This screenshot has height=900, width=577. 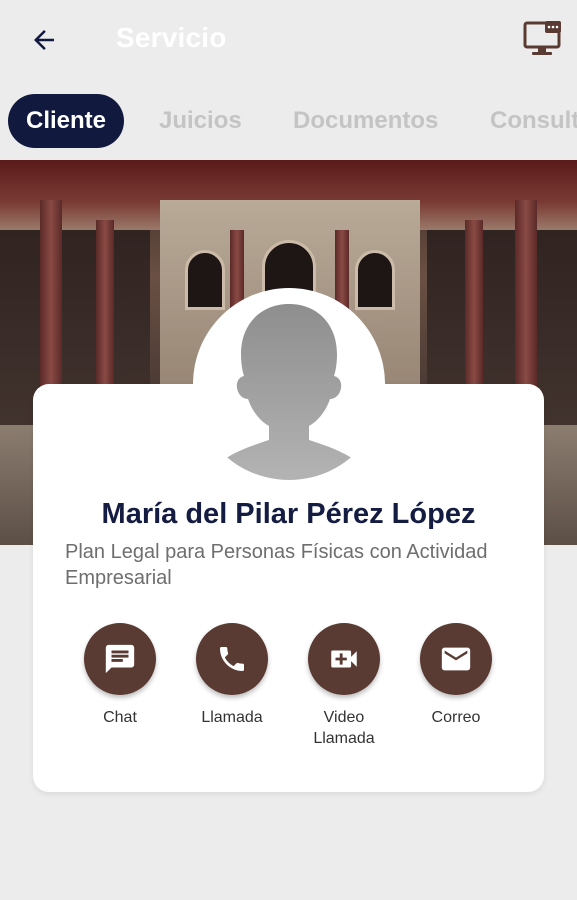 I want to click on video-call-icon, so click(x=344, y=659).